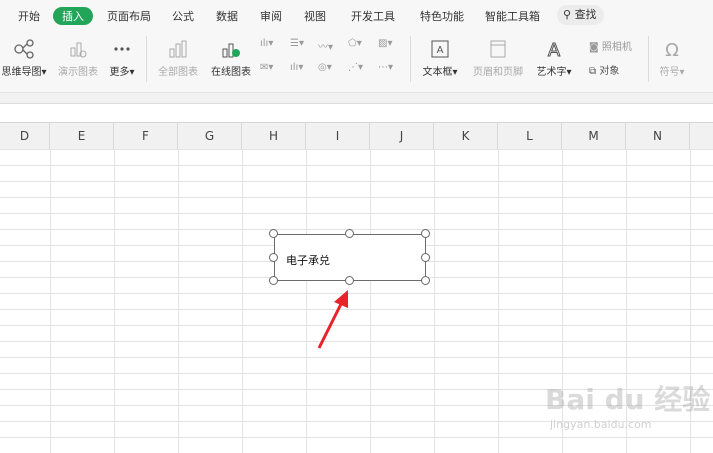 Image resolution: width=713 pixels, height=453 pixels. What do you see at coordinates (266, 67) in the screenshot?
I see `stock-chart-icon: ✉▾` at bounding box center [266, 67].